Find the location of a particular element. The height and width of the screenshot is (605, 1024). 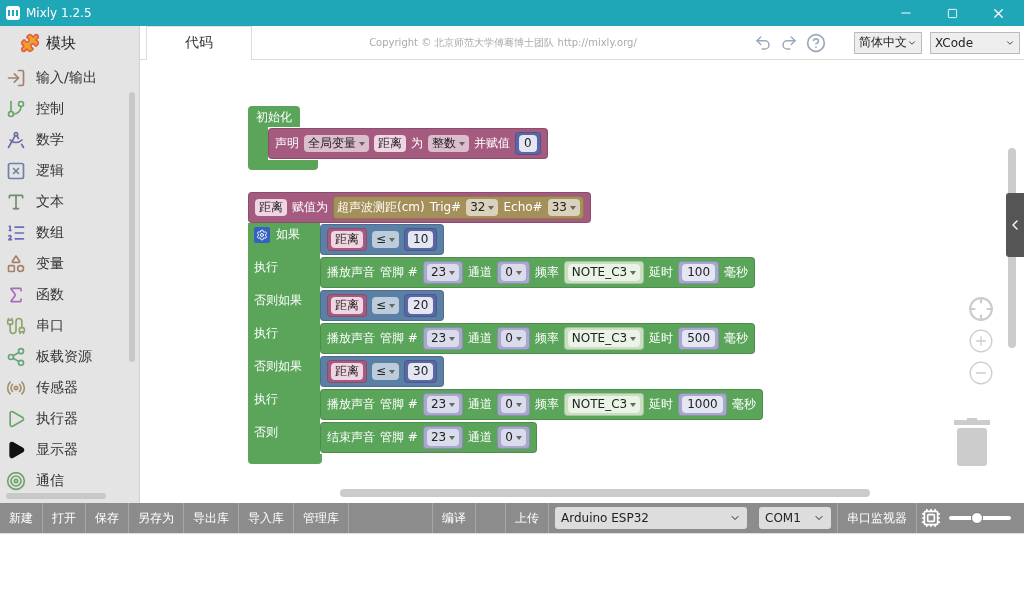

clause-text: 否则 is located at coordinates (266, 432).